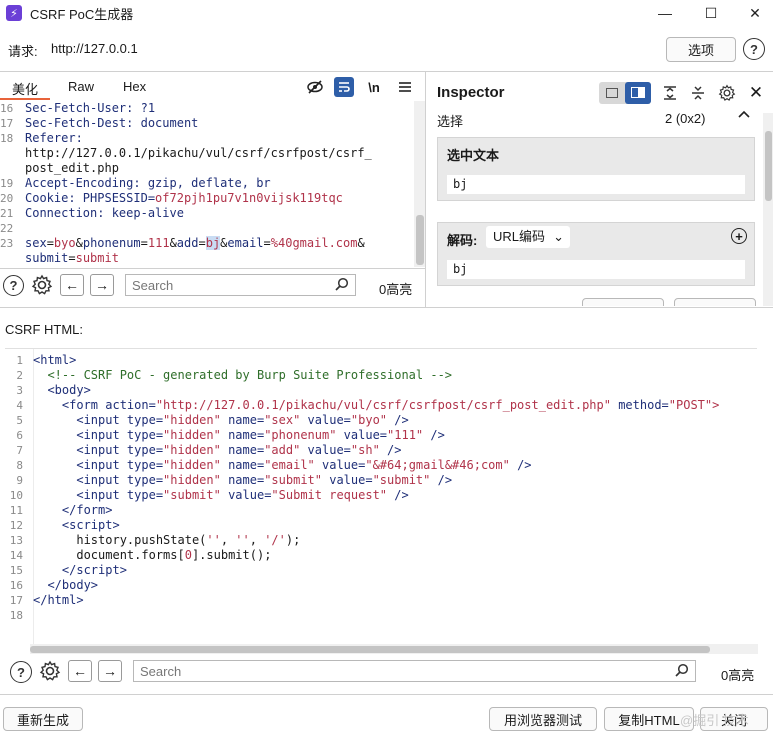 The height and width of the screenshot is (734, 773). Describe the element at coordinates (158, 243) in the screenshot. I see `param-value: 111` at that location.